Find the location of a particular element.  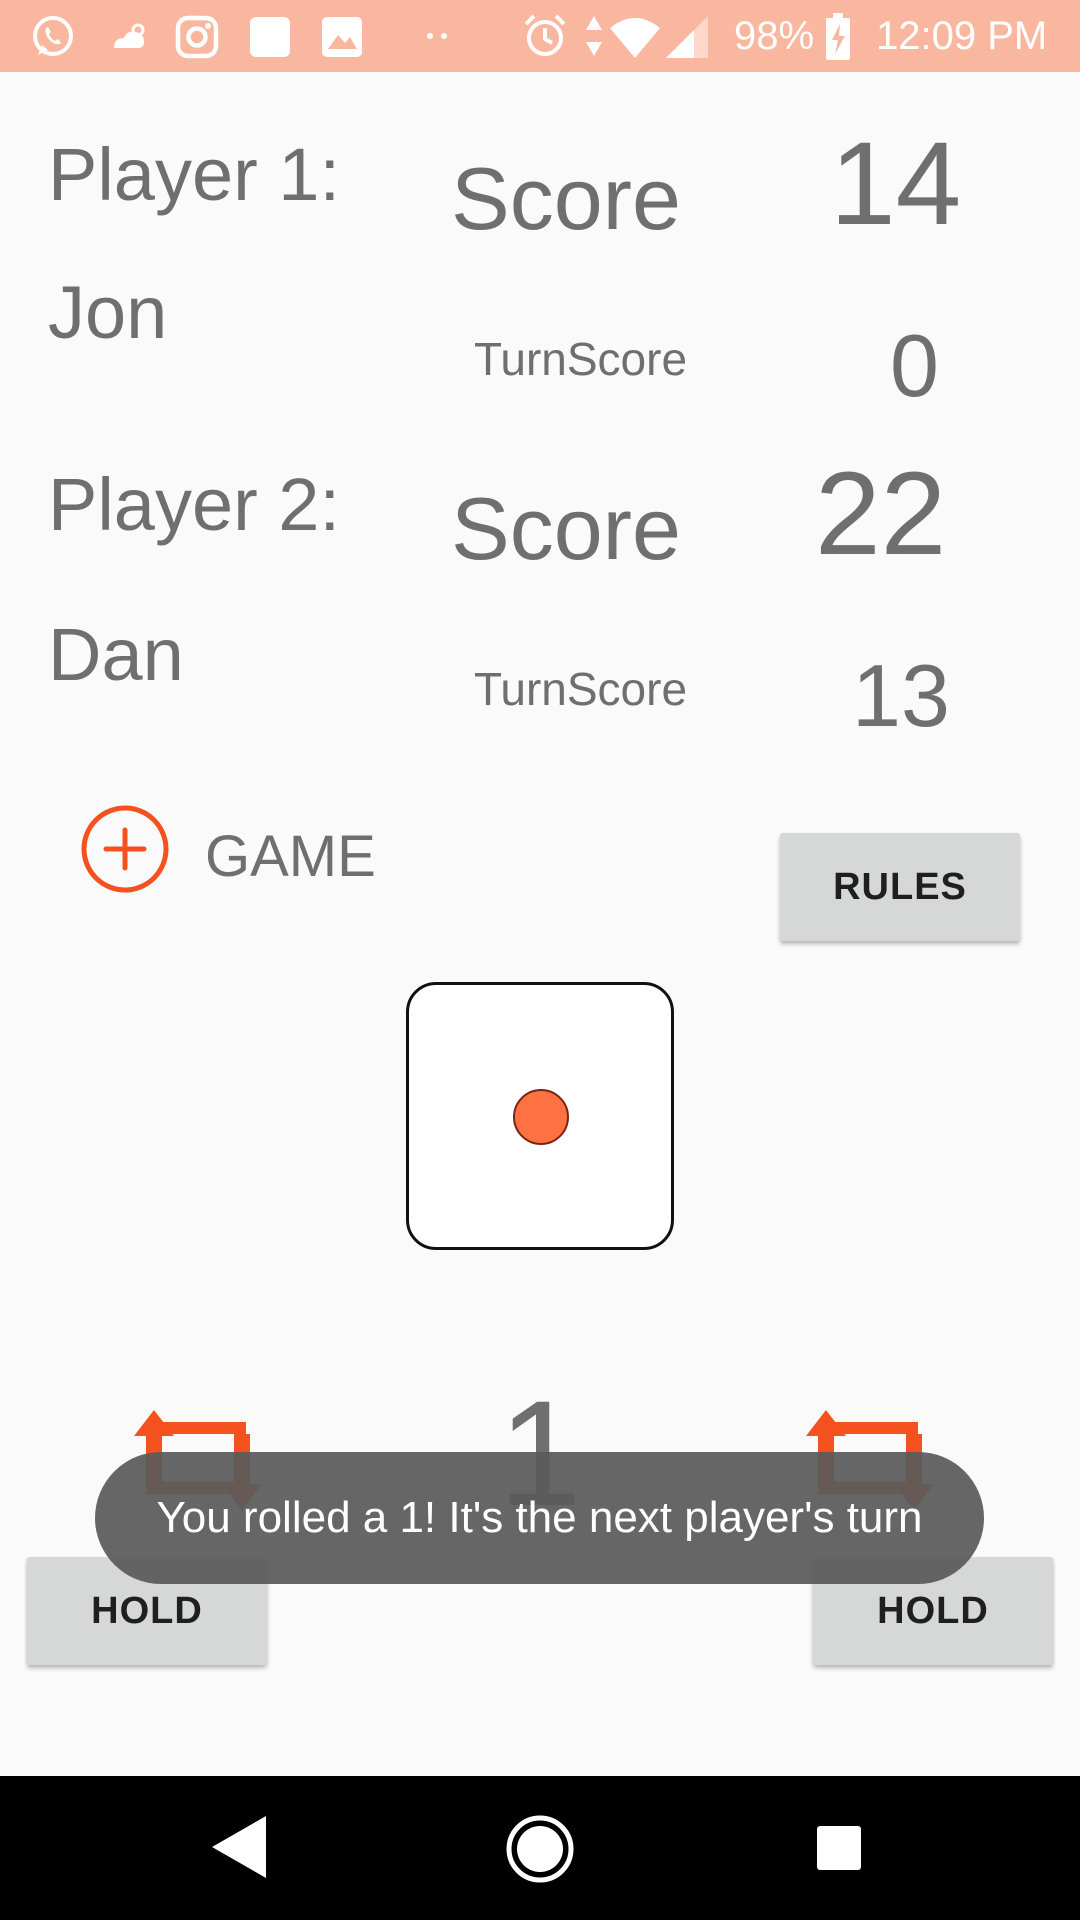

whatsapp-icon is located at coordinates (53, 37).